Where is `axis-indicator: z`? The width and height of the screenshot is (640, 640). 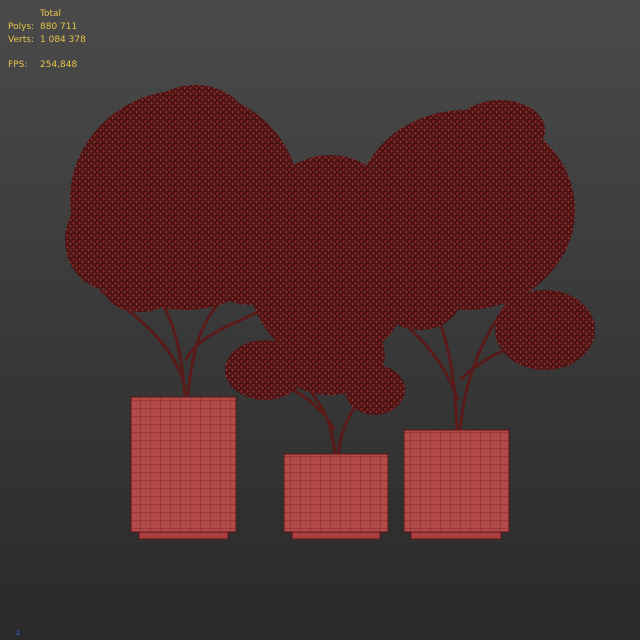 axis-indicator: z is located at coordinates (18, 632).